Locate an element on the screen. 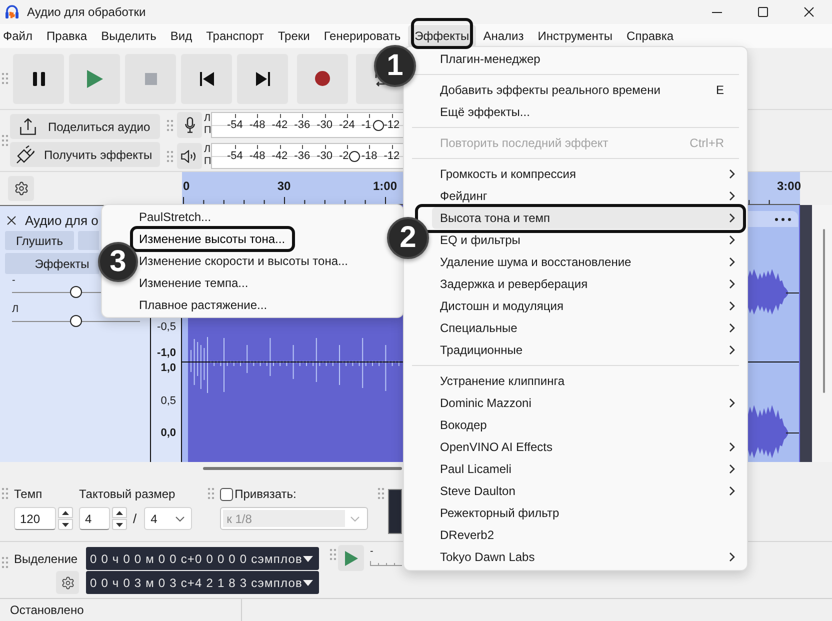 The width and height of the screenshot is (832, 621). ruler-label: 30 is located at coordinates (284, 186).